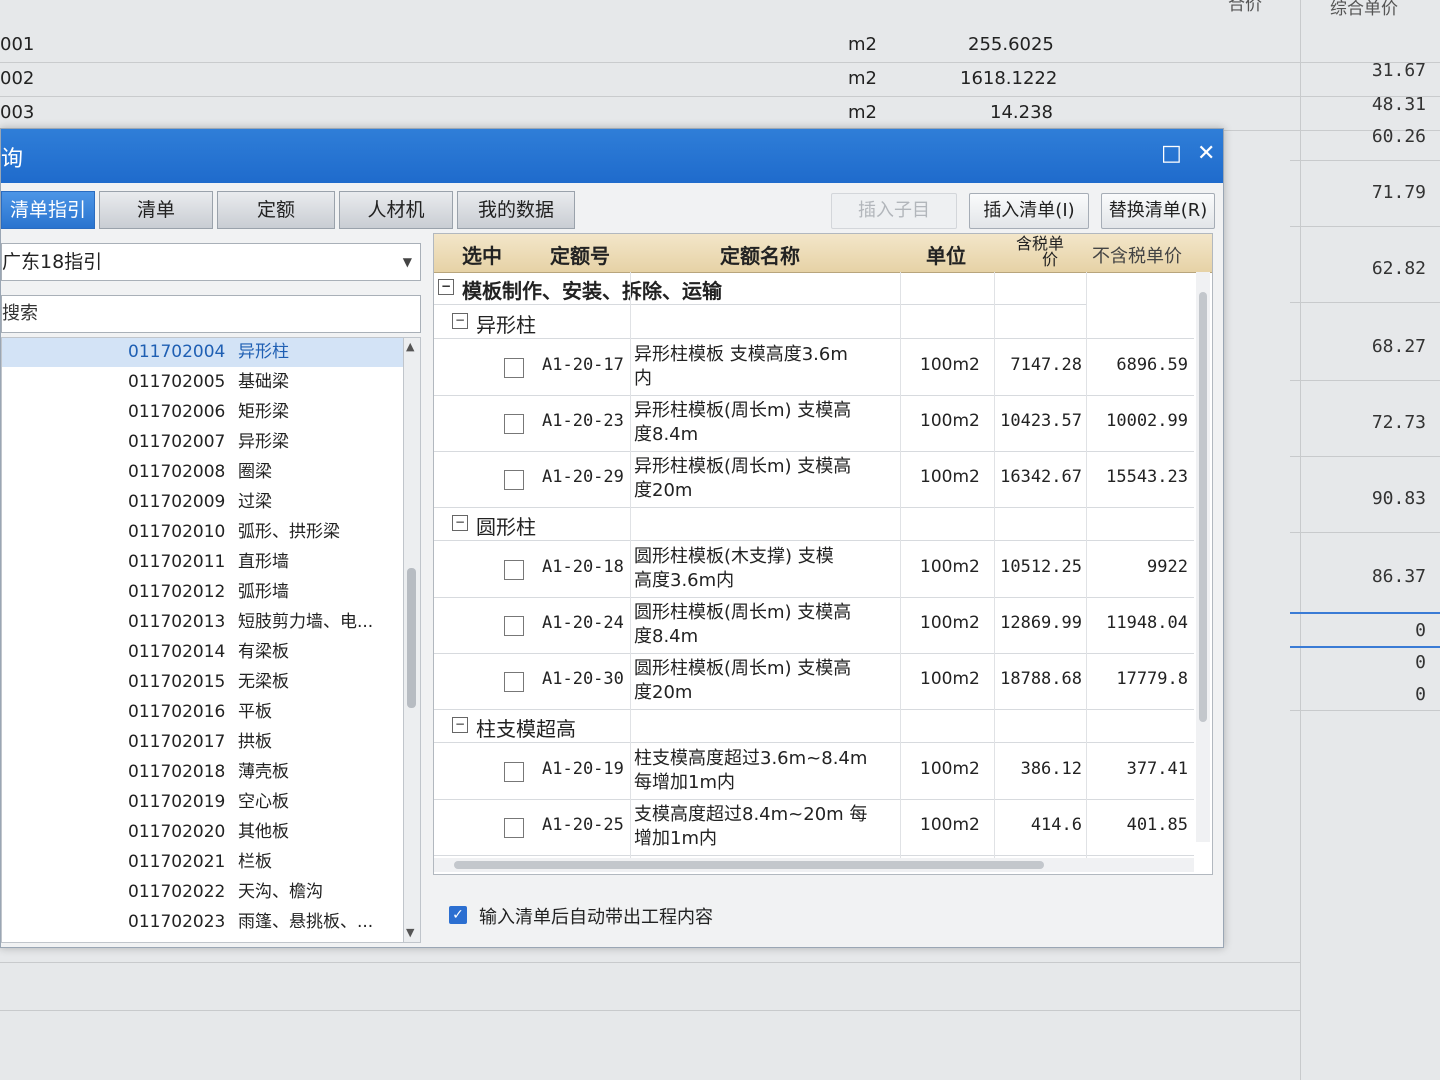  What do you see at coordinates (814, 524) in the screenshot?
I see `grid-group-row: − 圆形柱` at bounding box center [814, 524].